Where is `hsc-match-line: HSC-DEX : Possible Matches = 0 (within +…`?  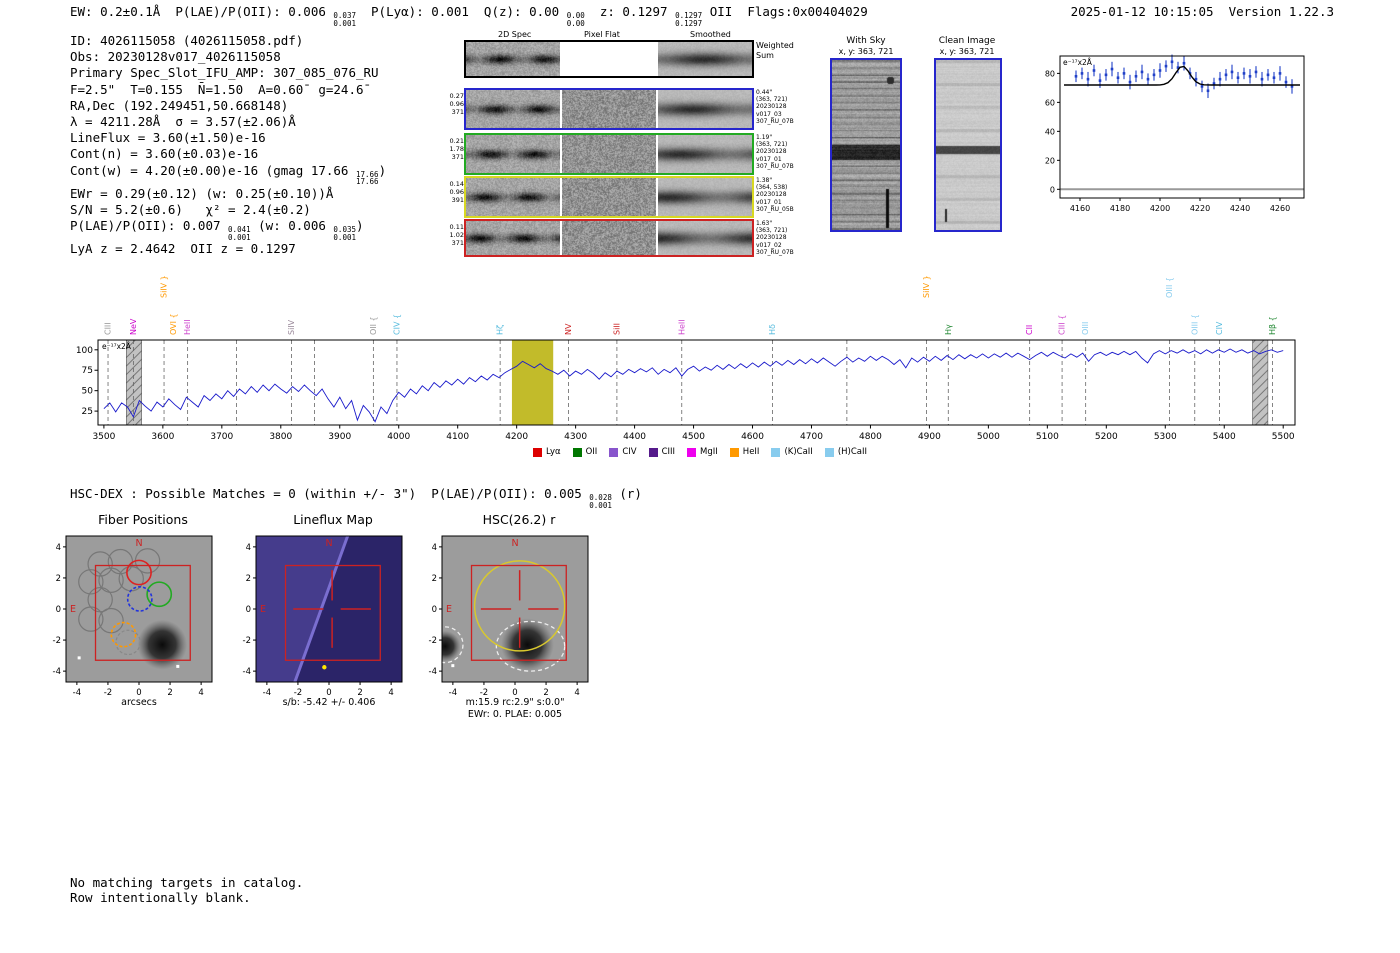
hsc-match-line: HSC-DEX : Possible Matches = 0 (within +… is located at coordinates (356, 498).